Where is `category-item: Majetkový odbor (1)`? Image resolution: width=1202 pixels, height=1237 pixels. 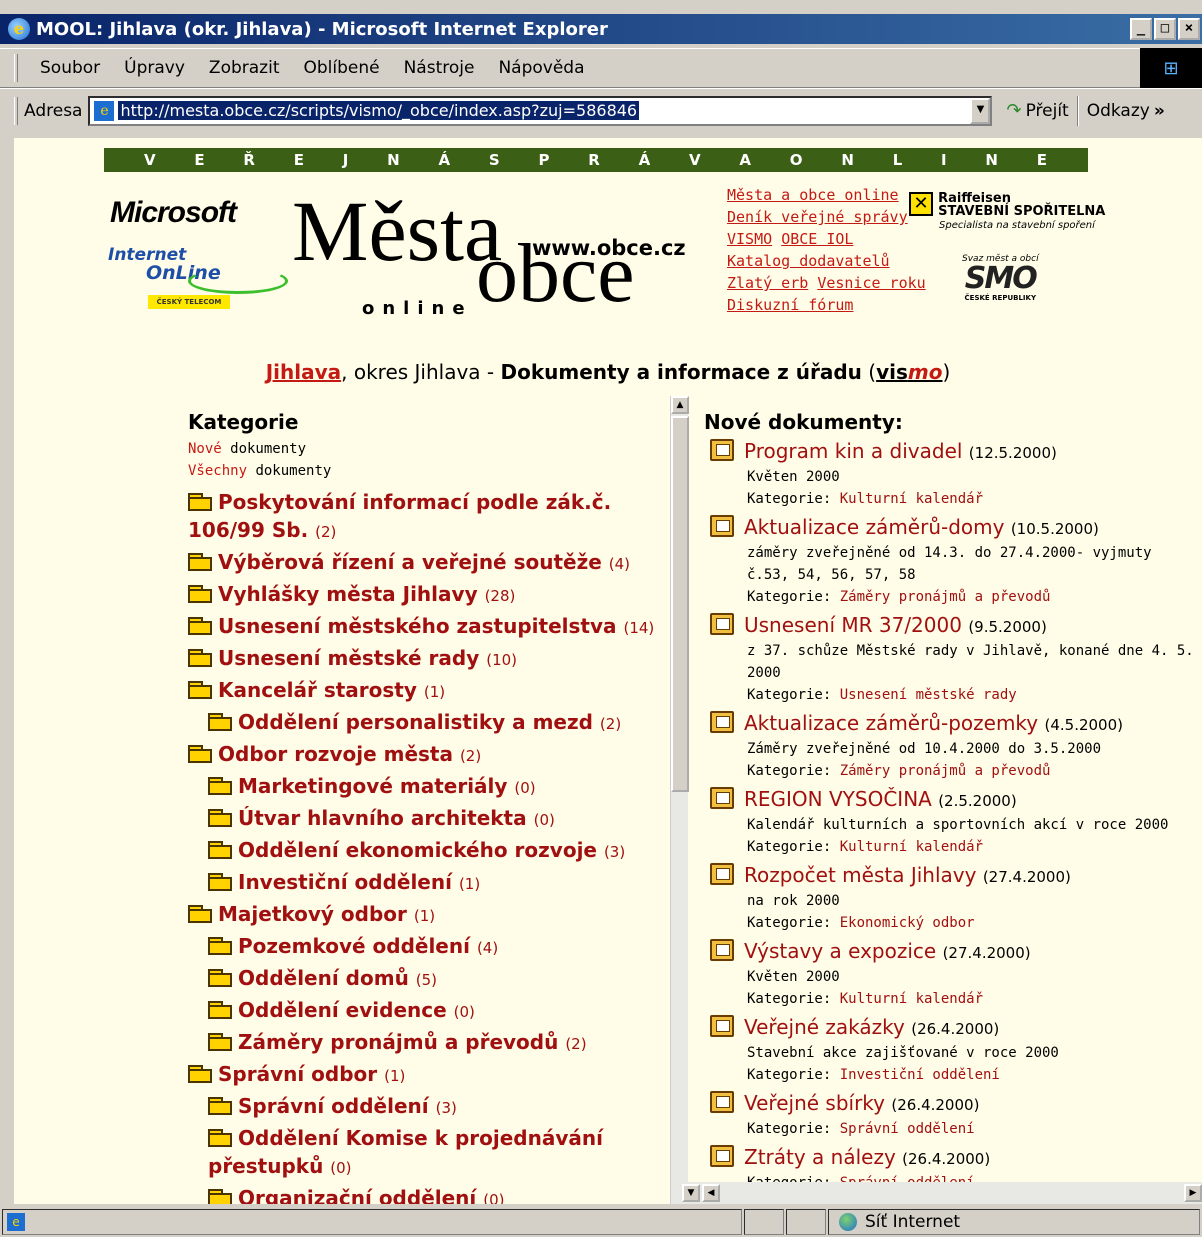 category-item: Majetkový odbor (1) is located at coordinates (428, 915).